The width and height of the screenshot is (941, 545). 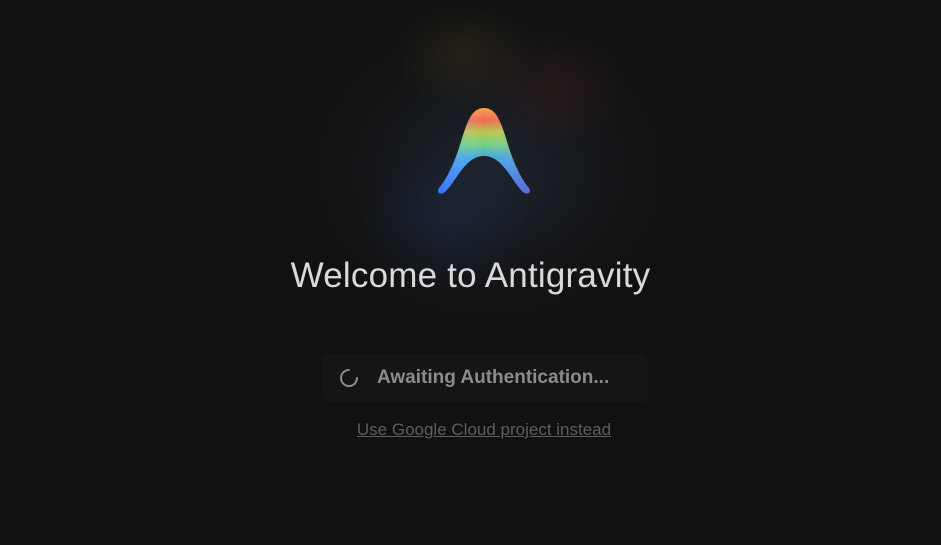 What do you see at coordinates (484, 151) in the screenshot?
I see `antigravity-logo-icon` at bounding box center [484, 151].